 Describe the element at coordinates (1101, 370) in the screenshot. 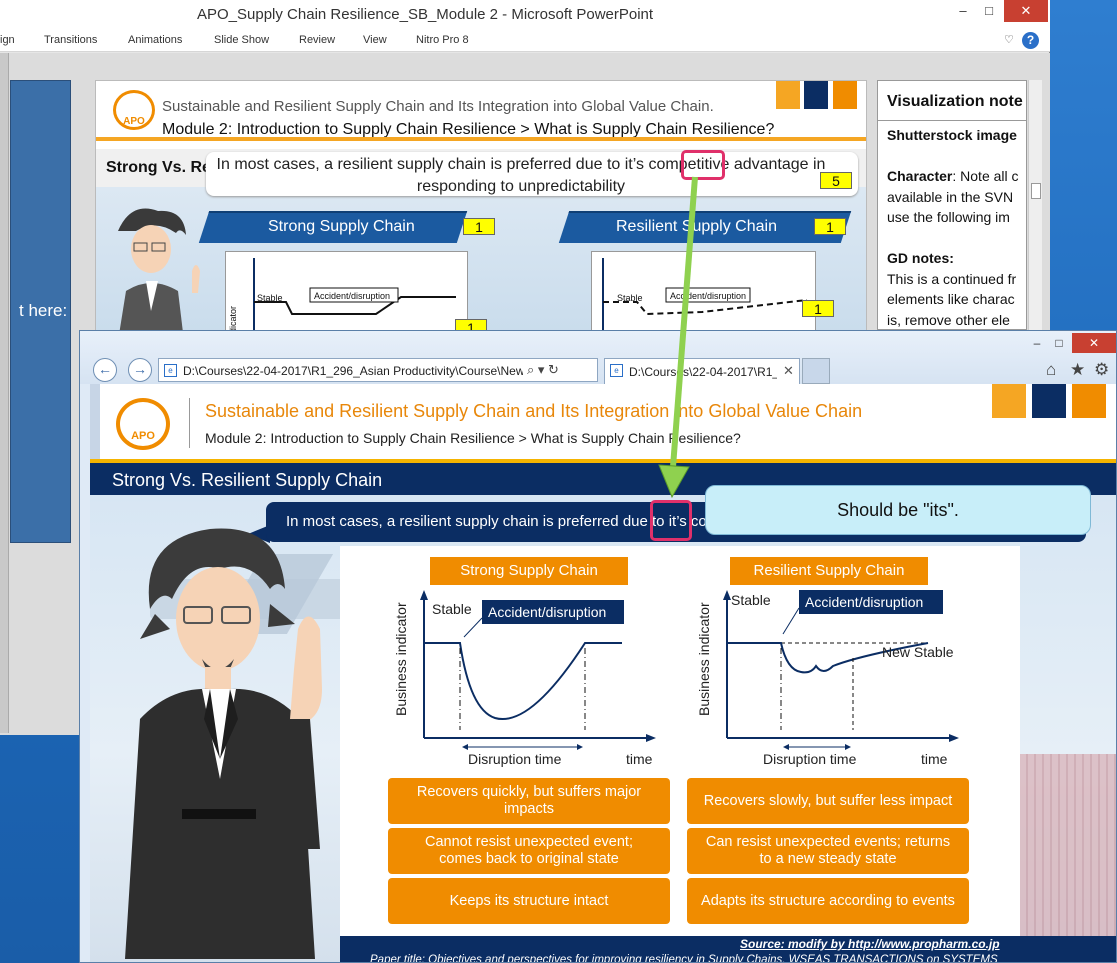

I see `settings-gear-icon: ⚙` at that location.